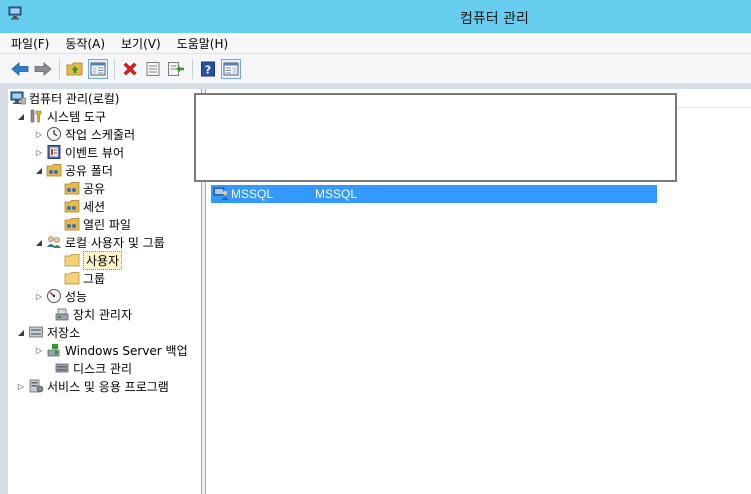 This screenshot has width=751, height=494. Describe the element at coordinates (54, 170) in the screenshot. I see `shared-folder-icon` at that location.